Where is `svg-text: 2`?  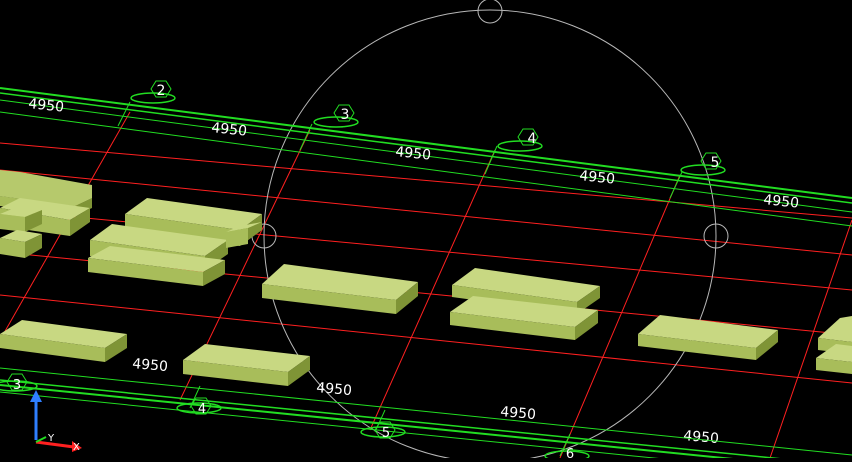 svg-text: 2 is located at coordinates (161, 91).